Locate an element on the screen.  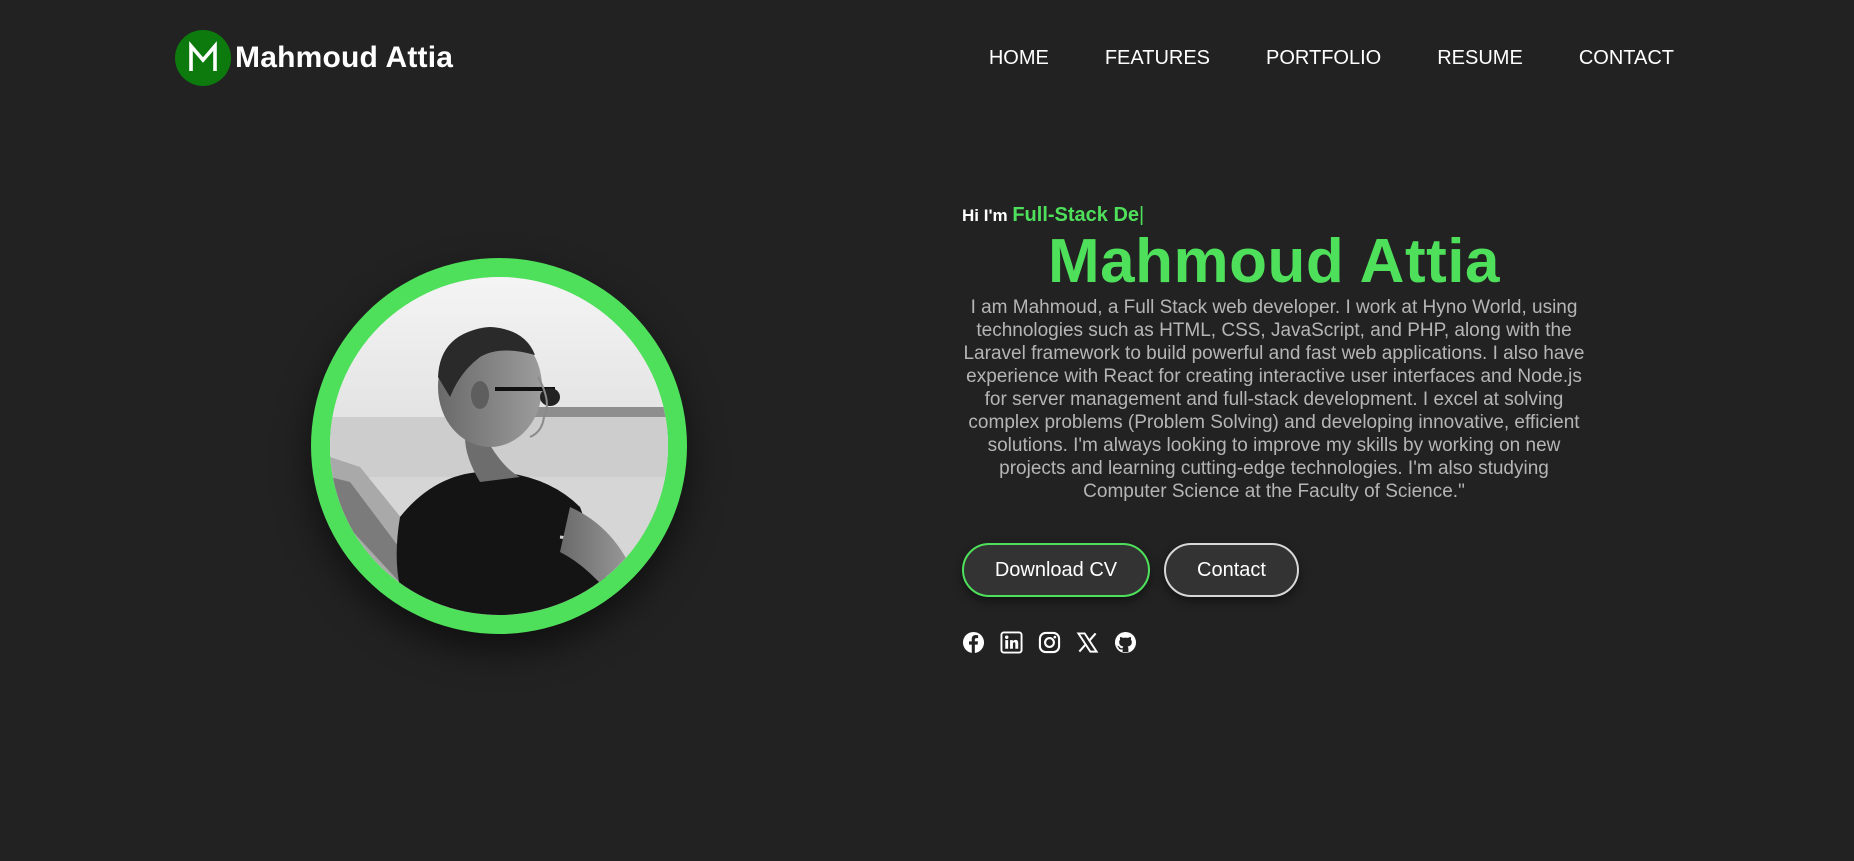
m-logo-icon is located at coordinates (203, 56).